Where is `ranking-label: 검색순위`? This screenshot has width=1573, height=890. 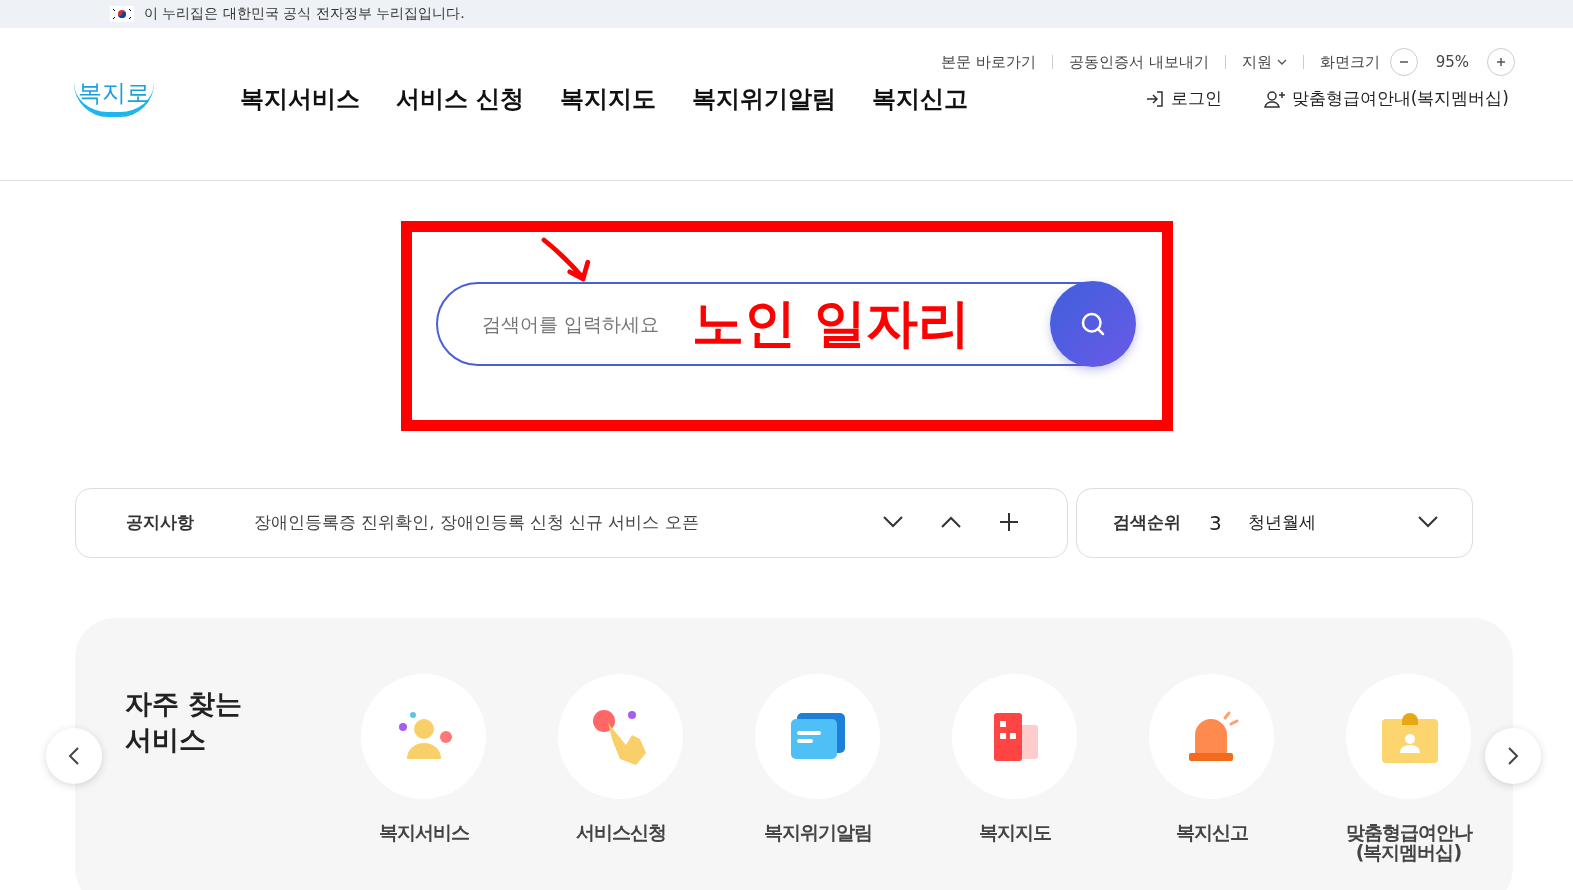
ranking-label: 검색순위 is located at coordinates (1147, 523).